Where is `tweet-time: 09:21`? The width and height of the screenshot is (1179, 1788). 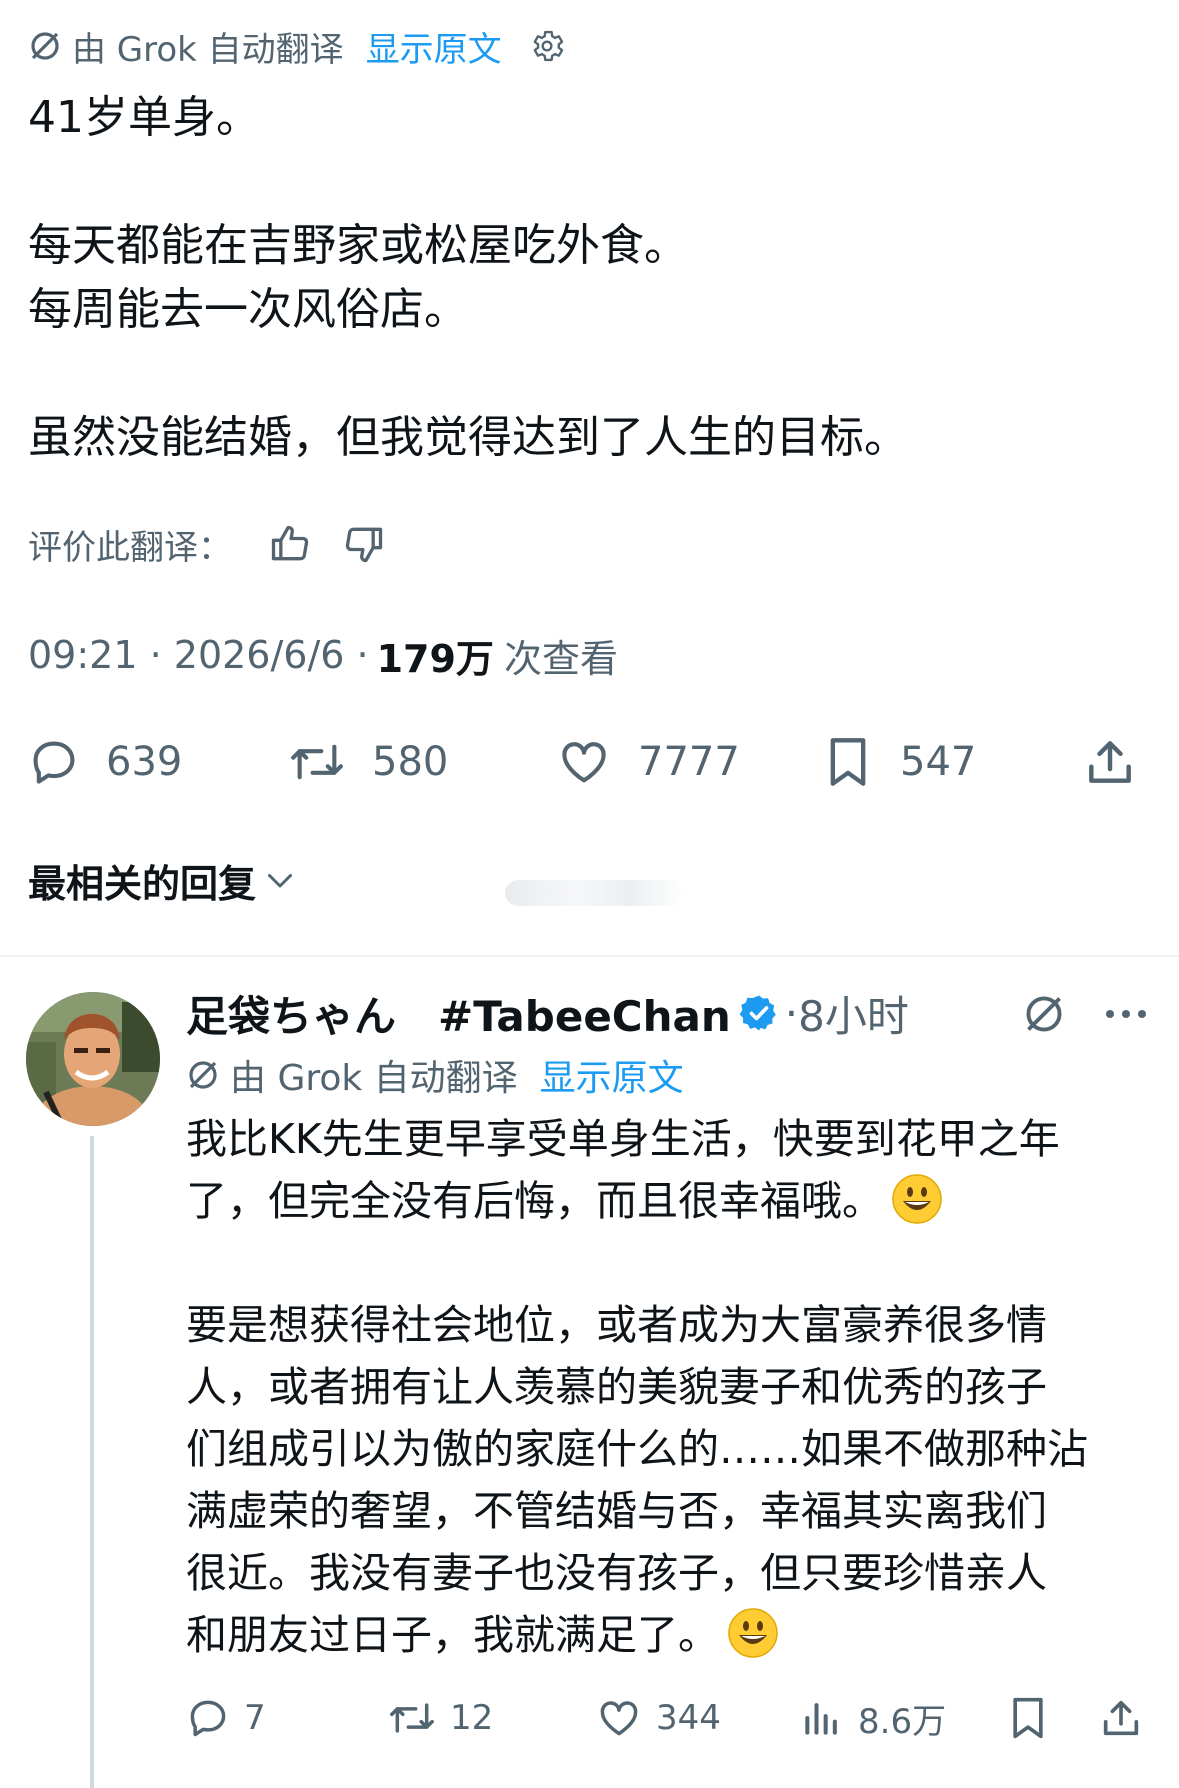
tweet-time: 09:21 is located at coordinates (83, 655).